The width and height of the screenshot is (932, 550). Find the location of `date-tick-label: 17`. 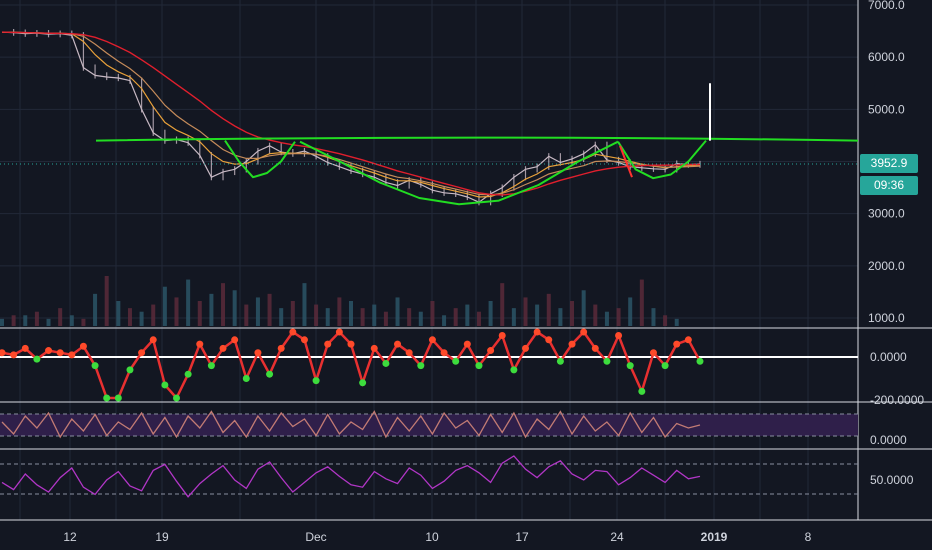

date-tick-label: 17 is located at coordinates (522, 537).